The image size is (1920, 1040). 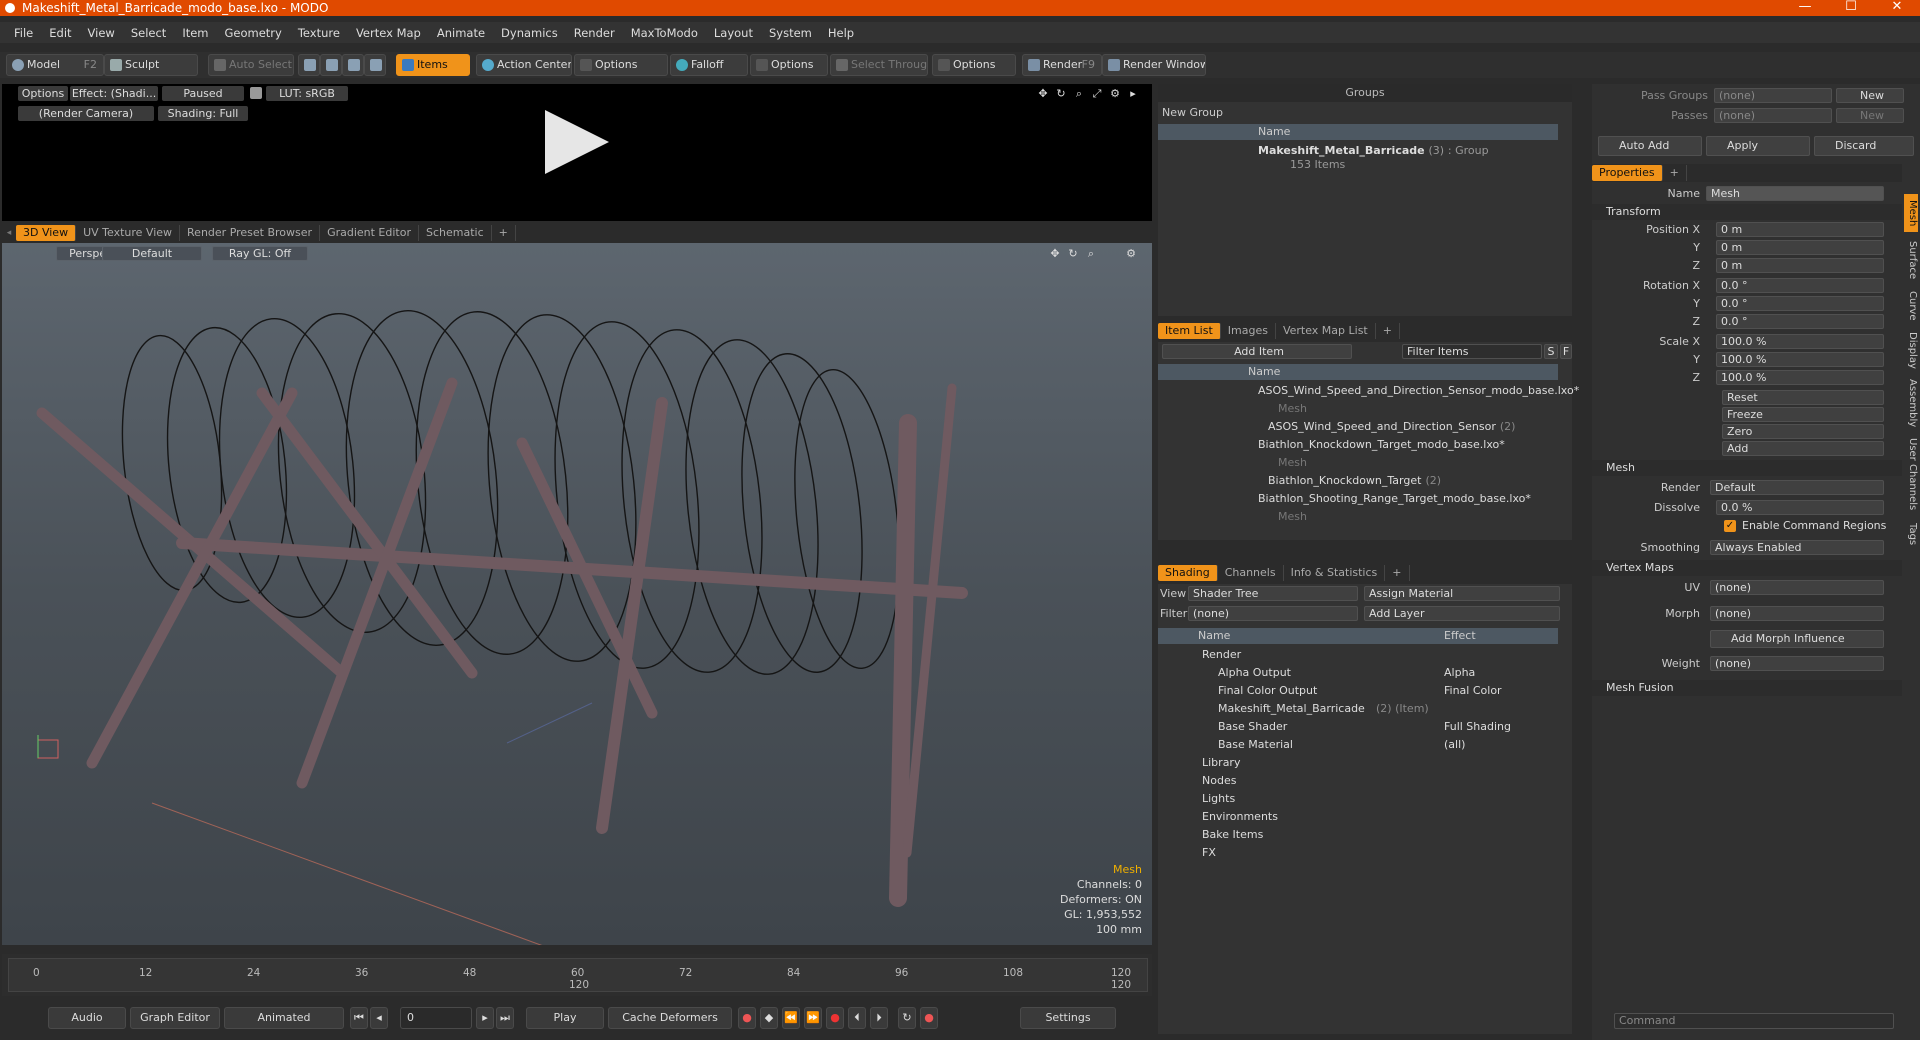 What do you see at coordinates (1870, 115) in the screenshot?
I see `new-pass-button: New` at bounding box center [1870, 115].